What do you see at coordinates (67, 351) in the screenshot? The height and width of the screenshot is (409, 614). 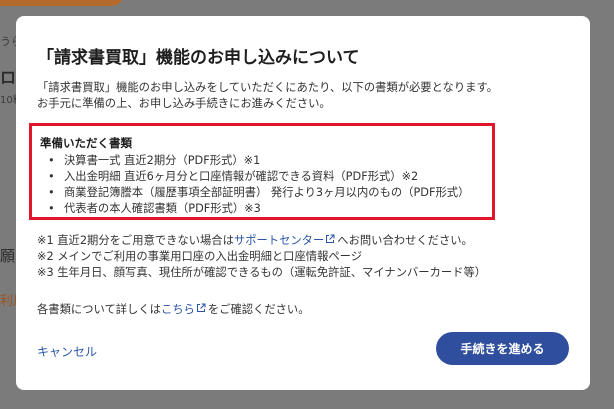 I see `cancel-button: キャンセル` at bounding box center [67, 351].